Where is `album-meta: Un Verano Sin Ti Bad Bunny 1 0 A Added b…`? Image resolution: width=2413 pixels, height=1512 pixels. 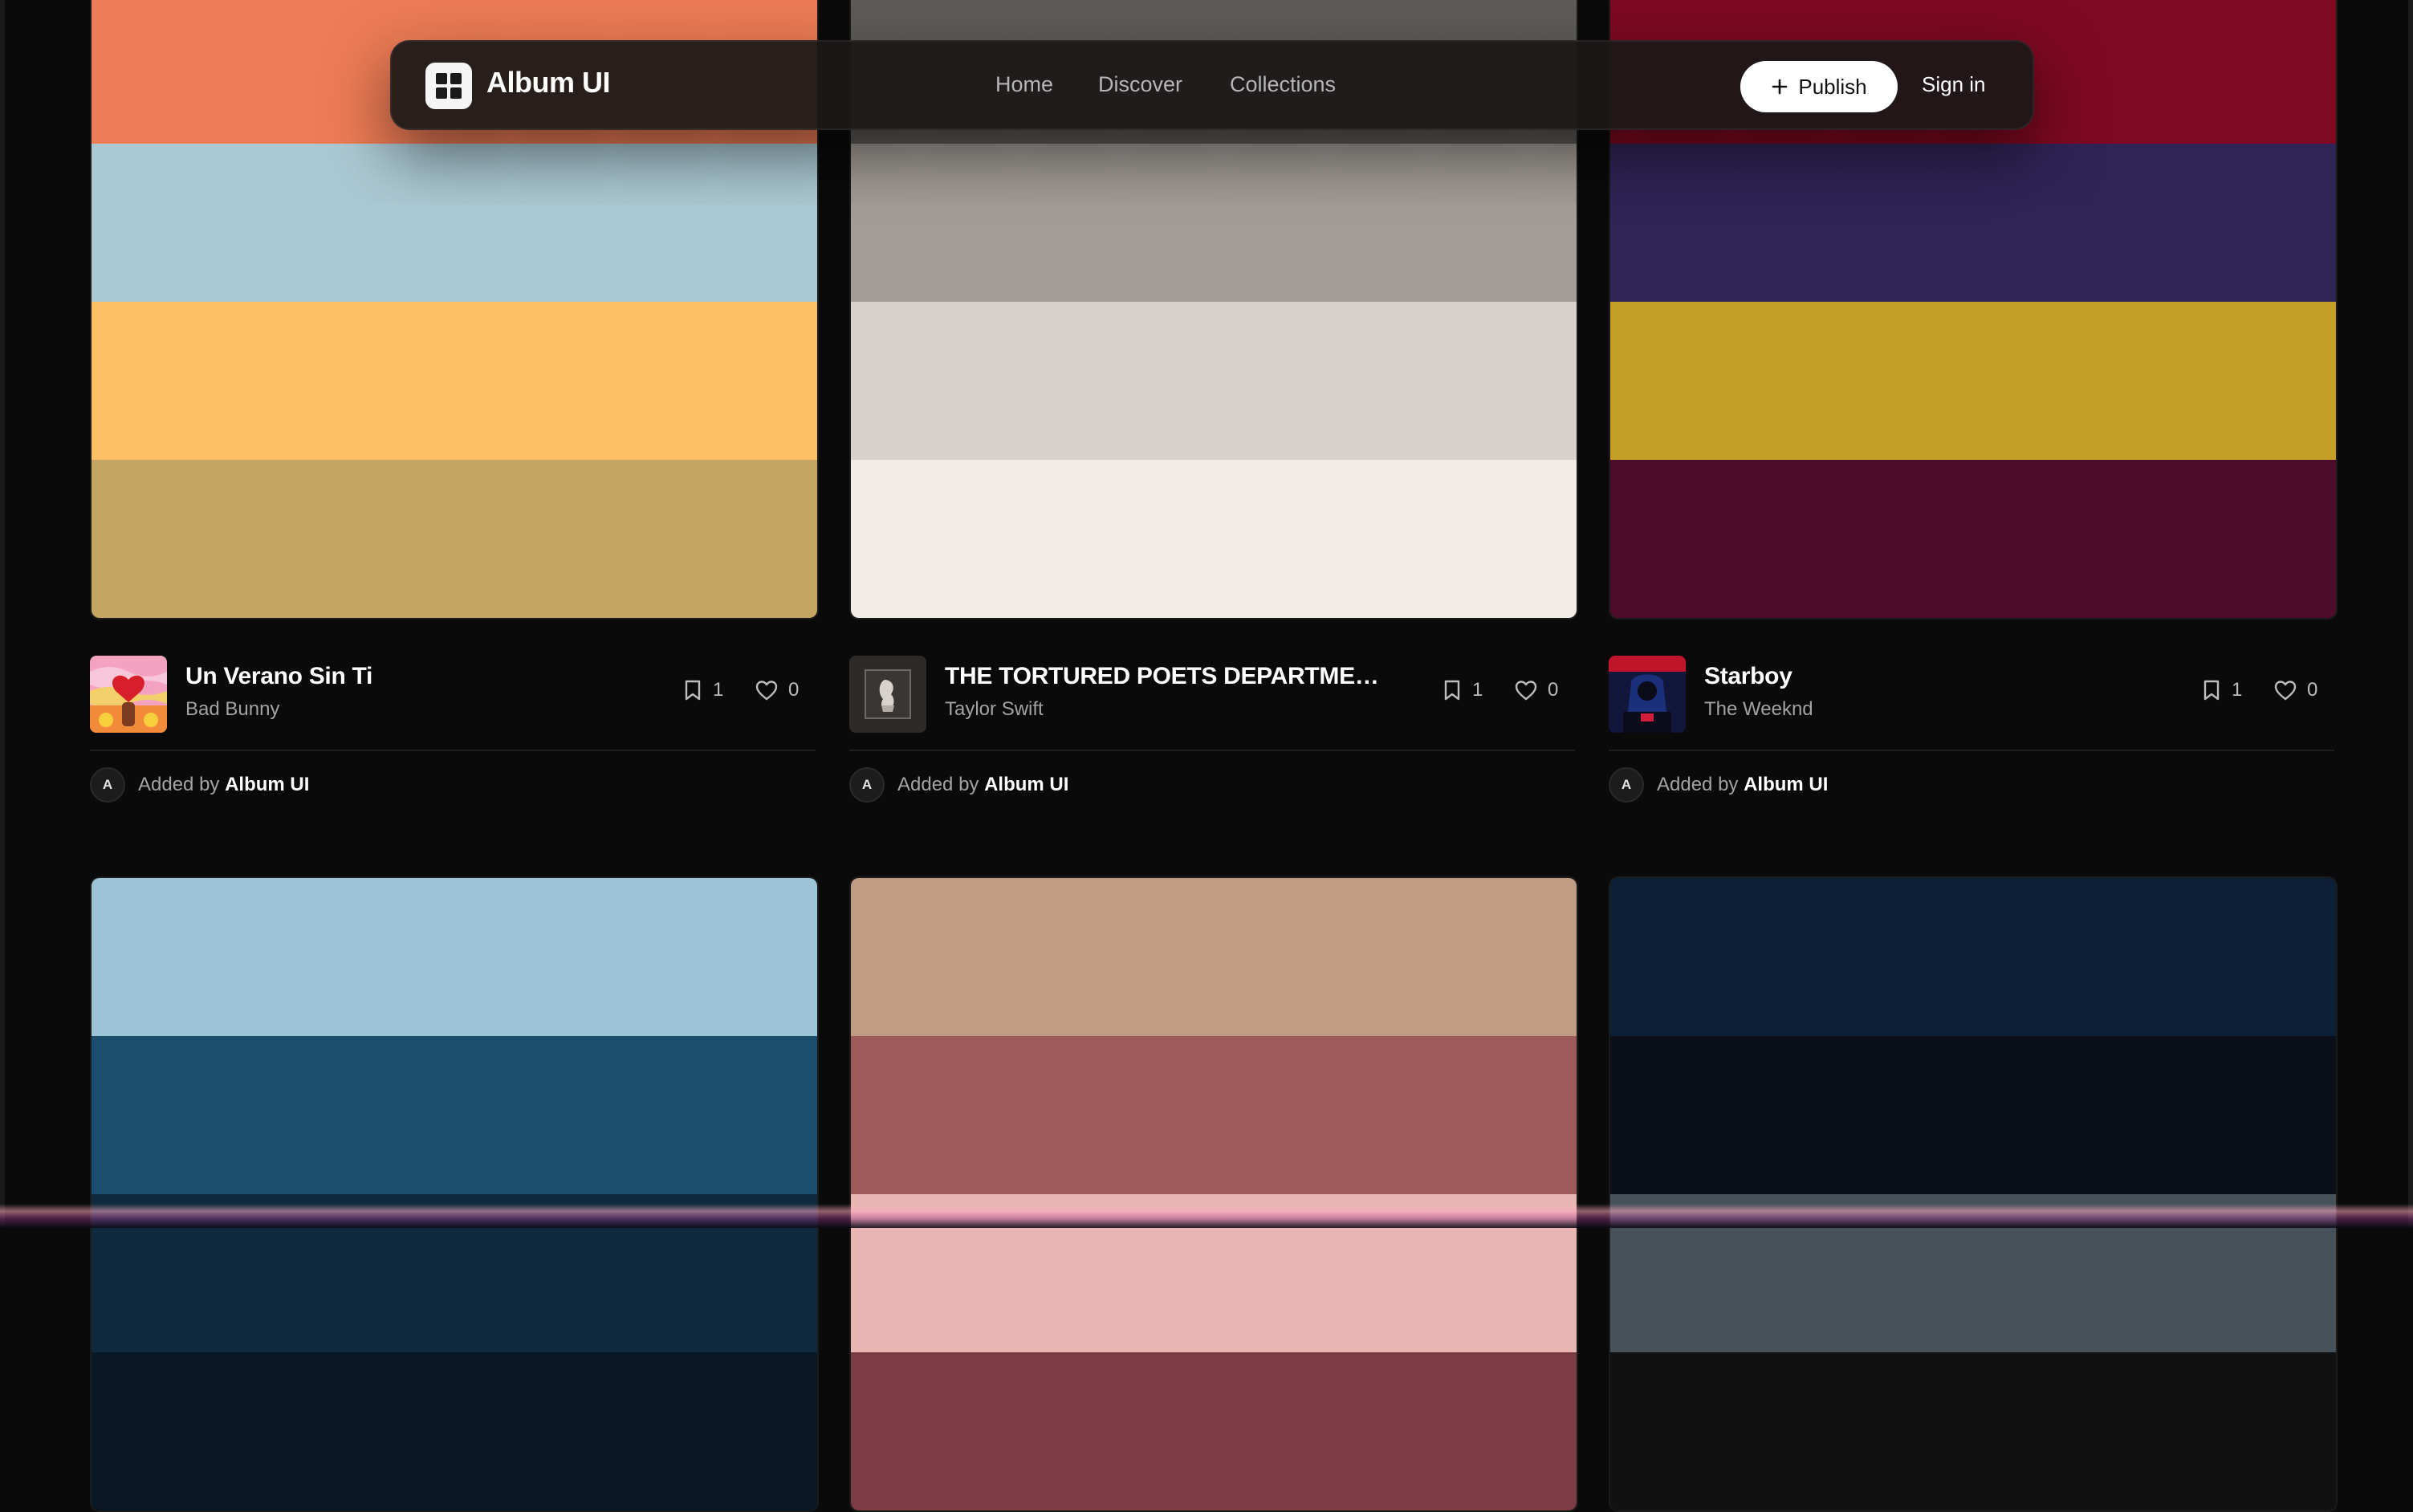
album-meta: Un Verano Sin Ti Bad Bunny 1 0 A Added b… is located at coordinates (453, 716).